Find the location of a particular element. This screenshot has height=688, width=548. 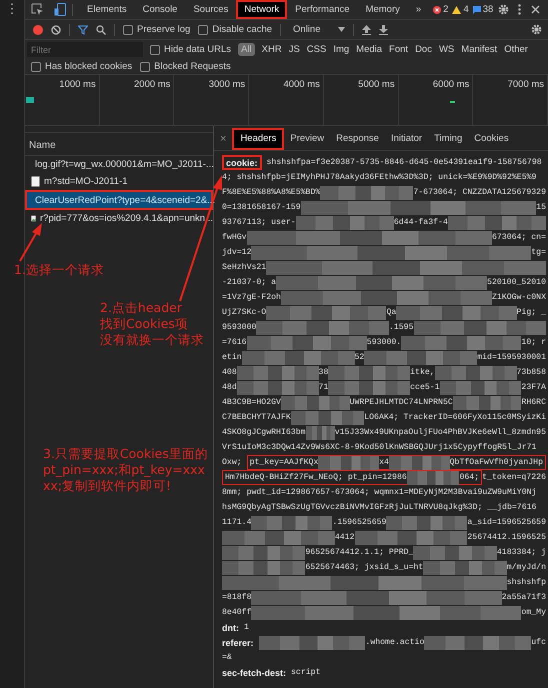

type-filter: Media is located at coordinates (369, 49).